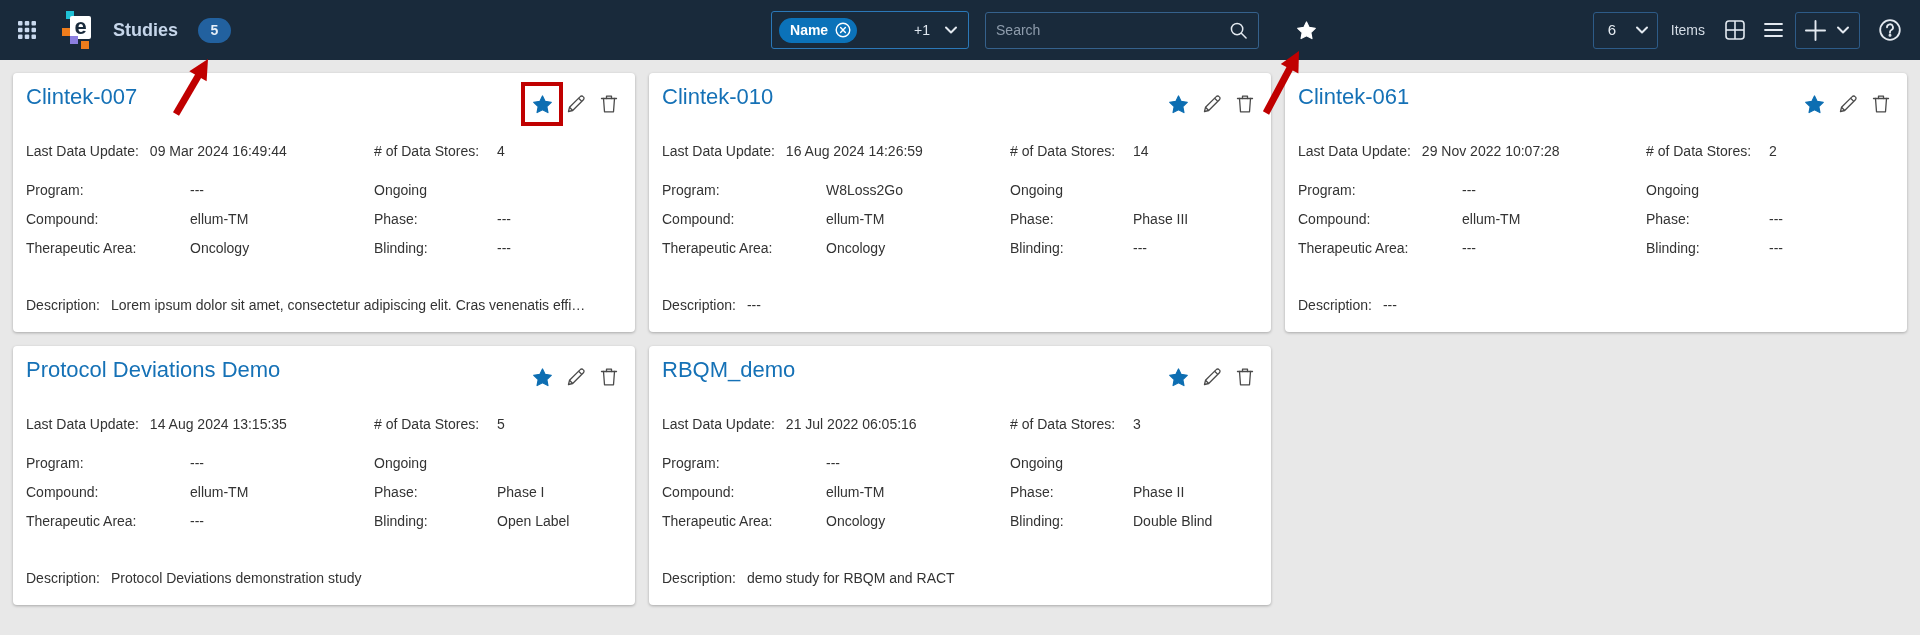  Describe the element at coordinates (1238, 30) in the screenshot. I see `search-icon` at that location.